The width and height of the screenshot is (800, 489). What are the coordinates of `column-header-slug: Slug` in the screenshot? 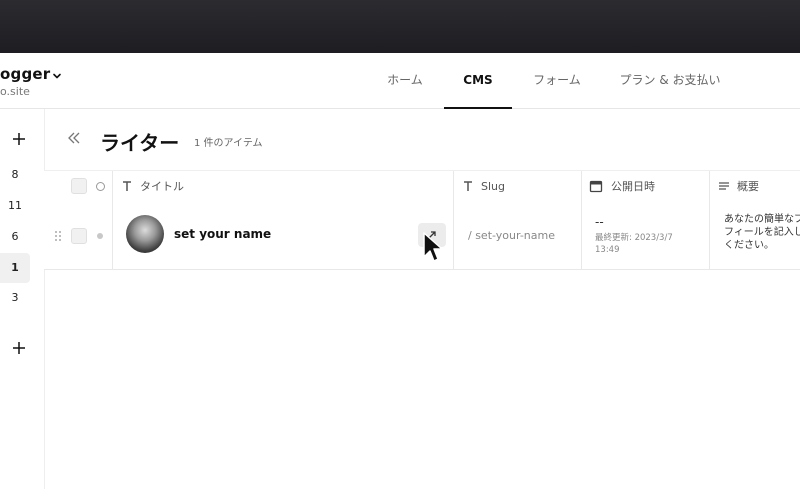 It's located at (493, 186).